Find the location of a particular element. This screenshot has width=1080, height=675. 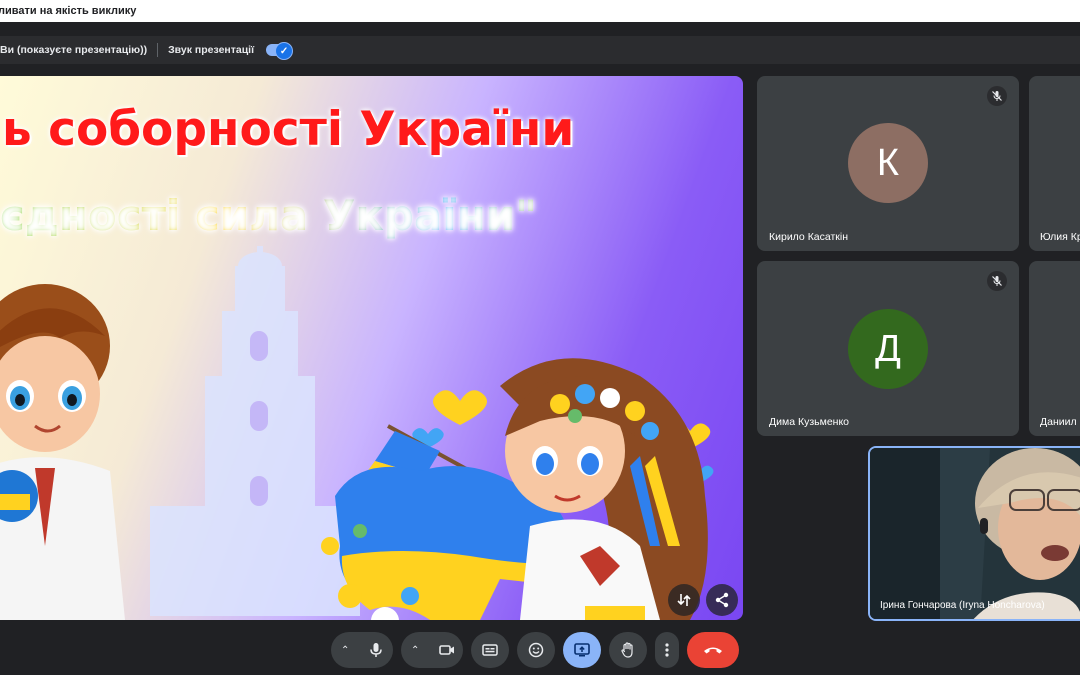

camera-icon is located at coordinates (447, 650).